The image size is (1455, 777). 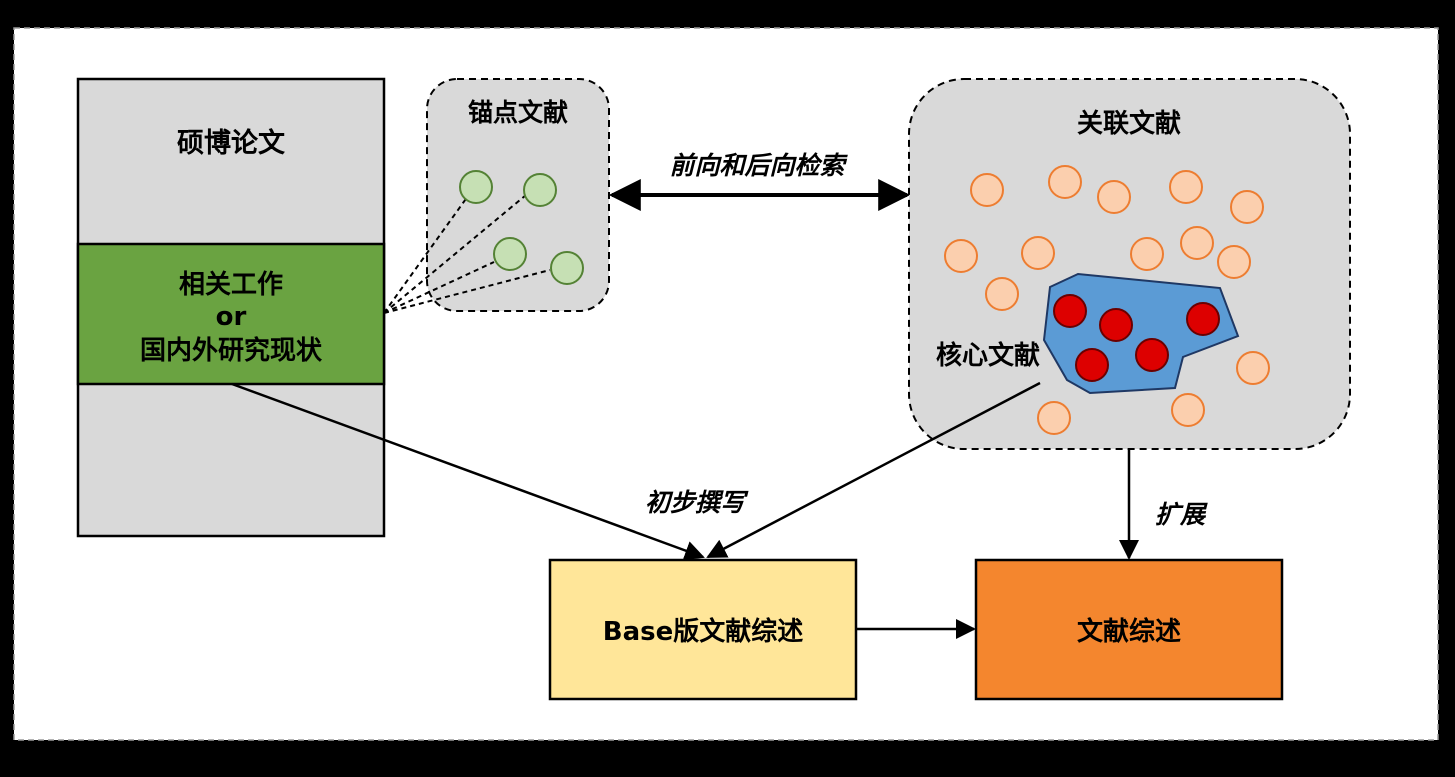 What do you see at coordinates (231, 350) in the screenshot?
I see `related-line3: 国内外研究现状` at bounding box center [231, 350].